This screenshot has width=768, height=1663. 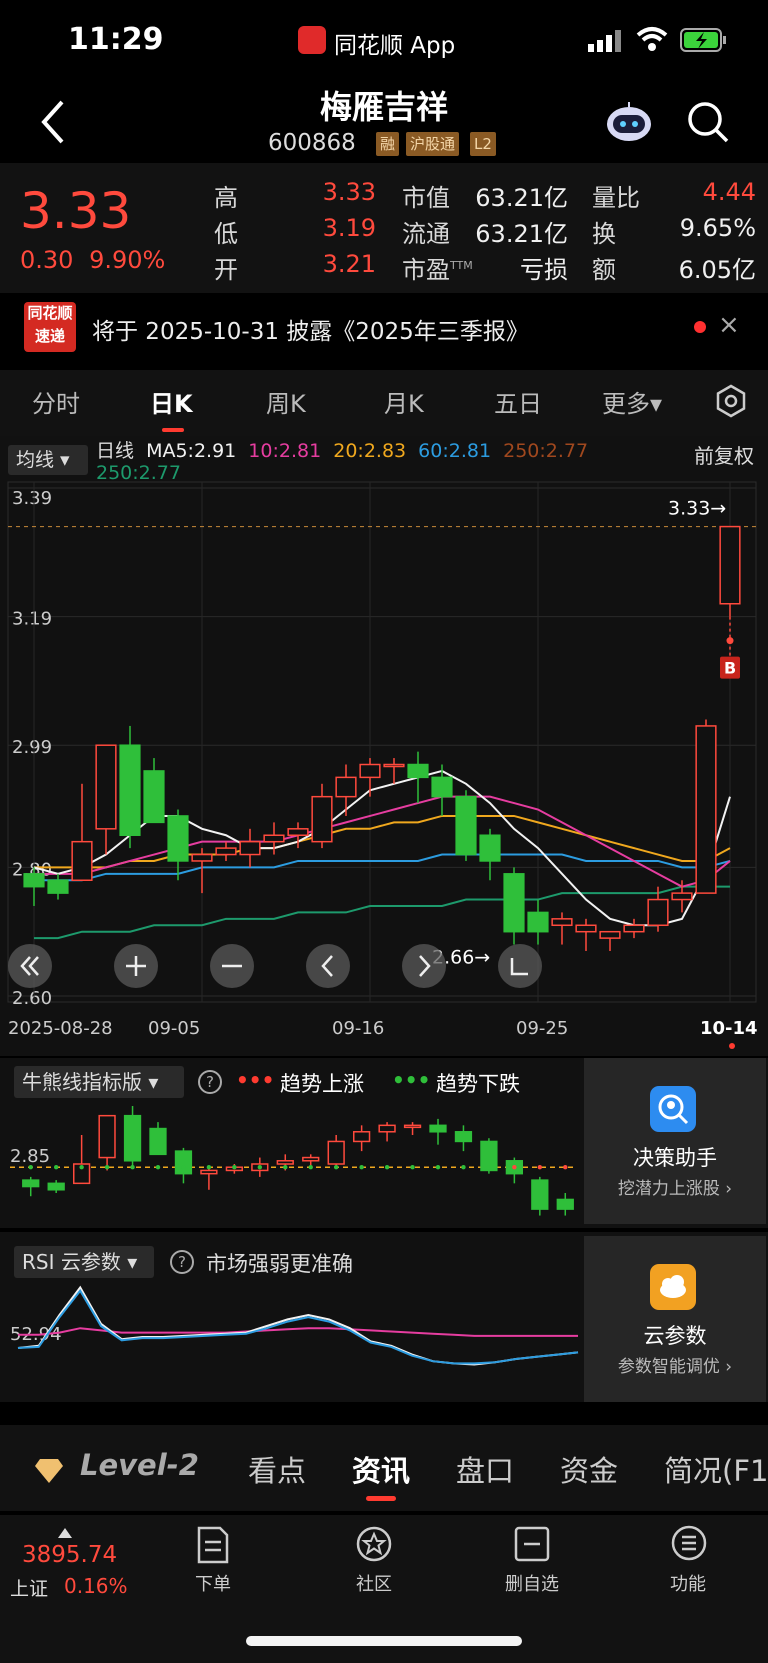 What do you see at coordinates (675, 1158) in the screenshot?
I see `decision-assistant-title: 决策助手` at bounding box center [675, 1158].